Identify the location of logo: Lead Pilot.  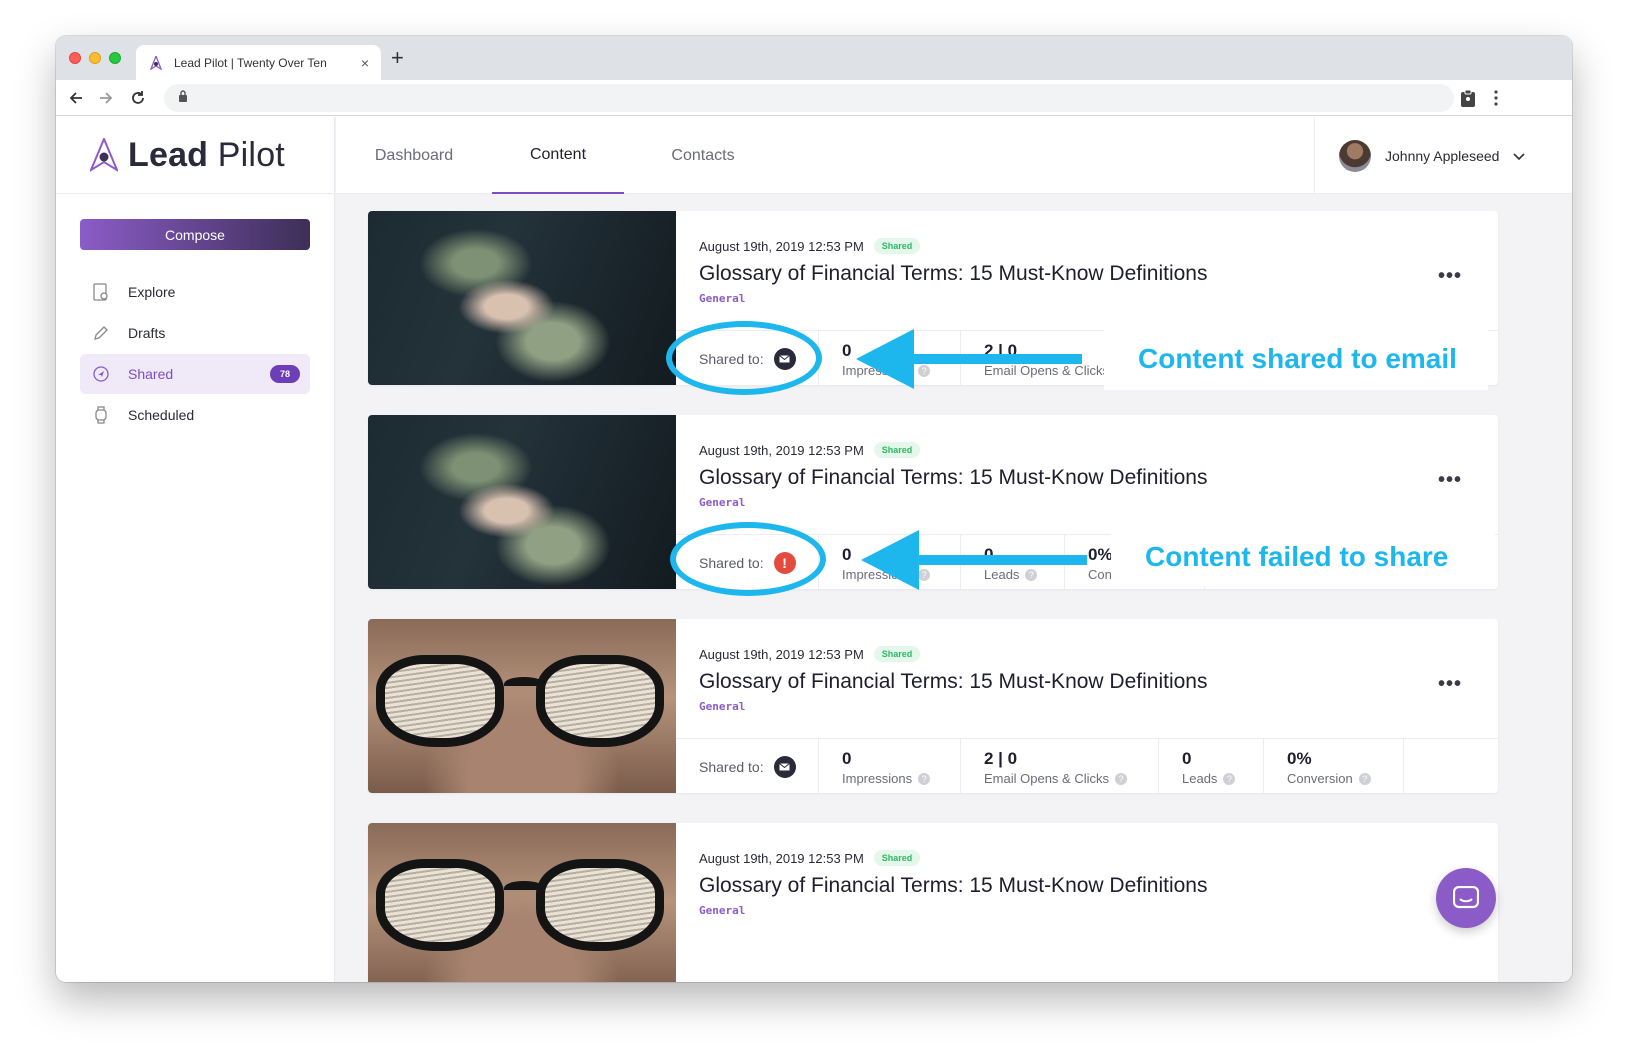
(195, 155).